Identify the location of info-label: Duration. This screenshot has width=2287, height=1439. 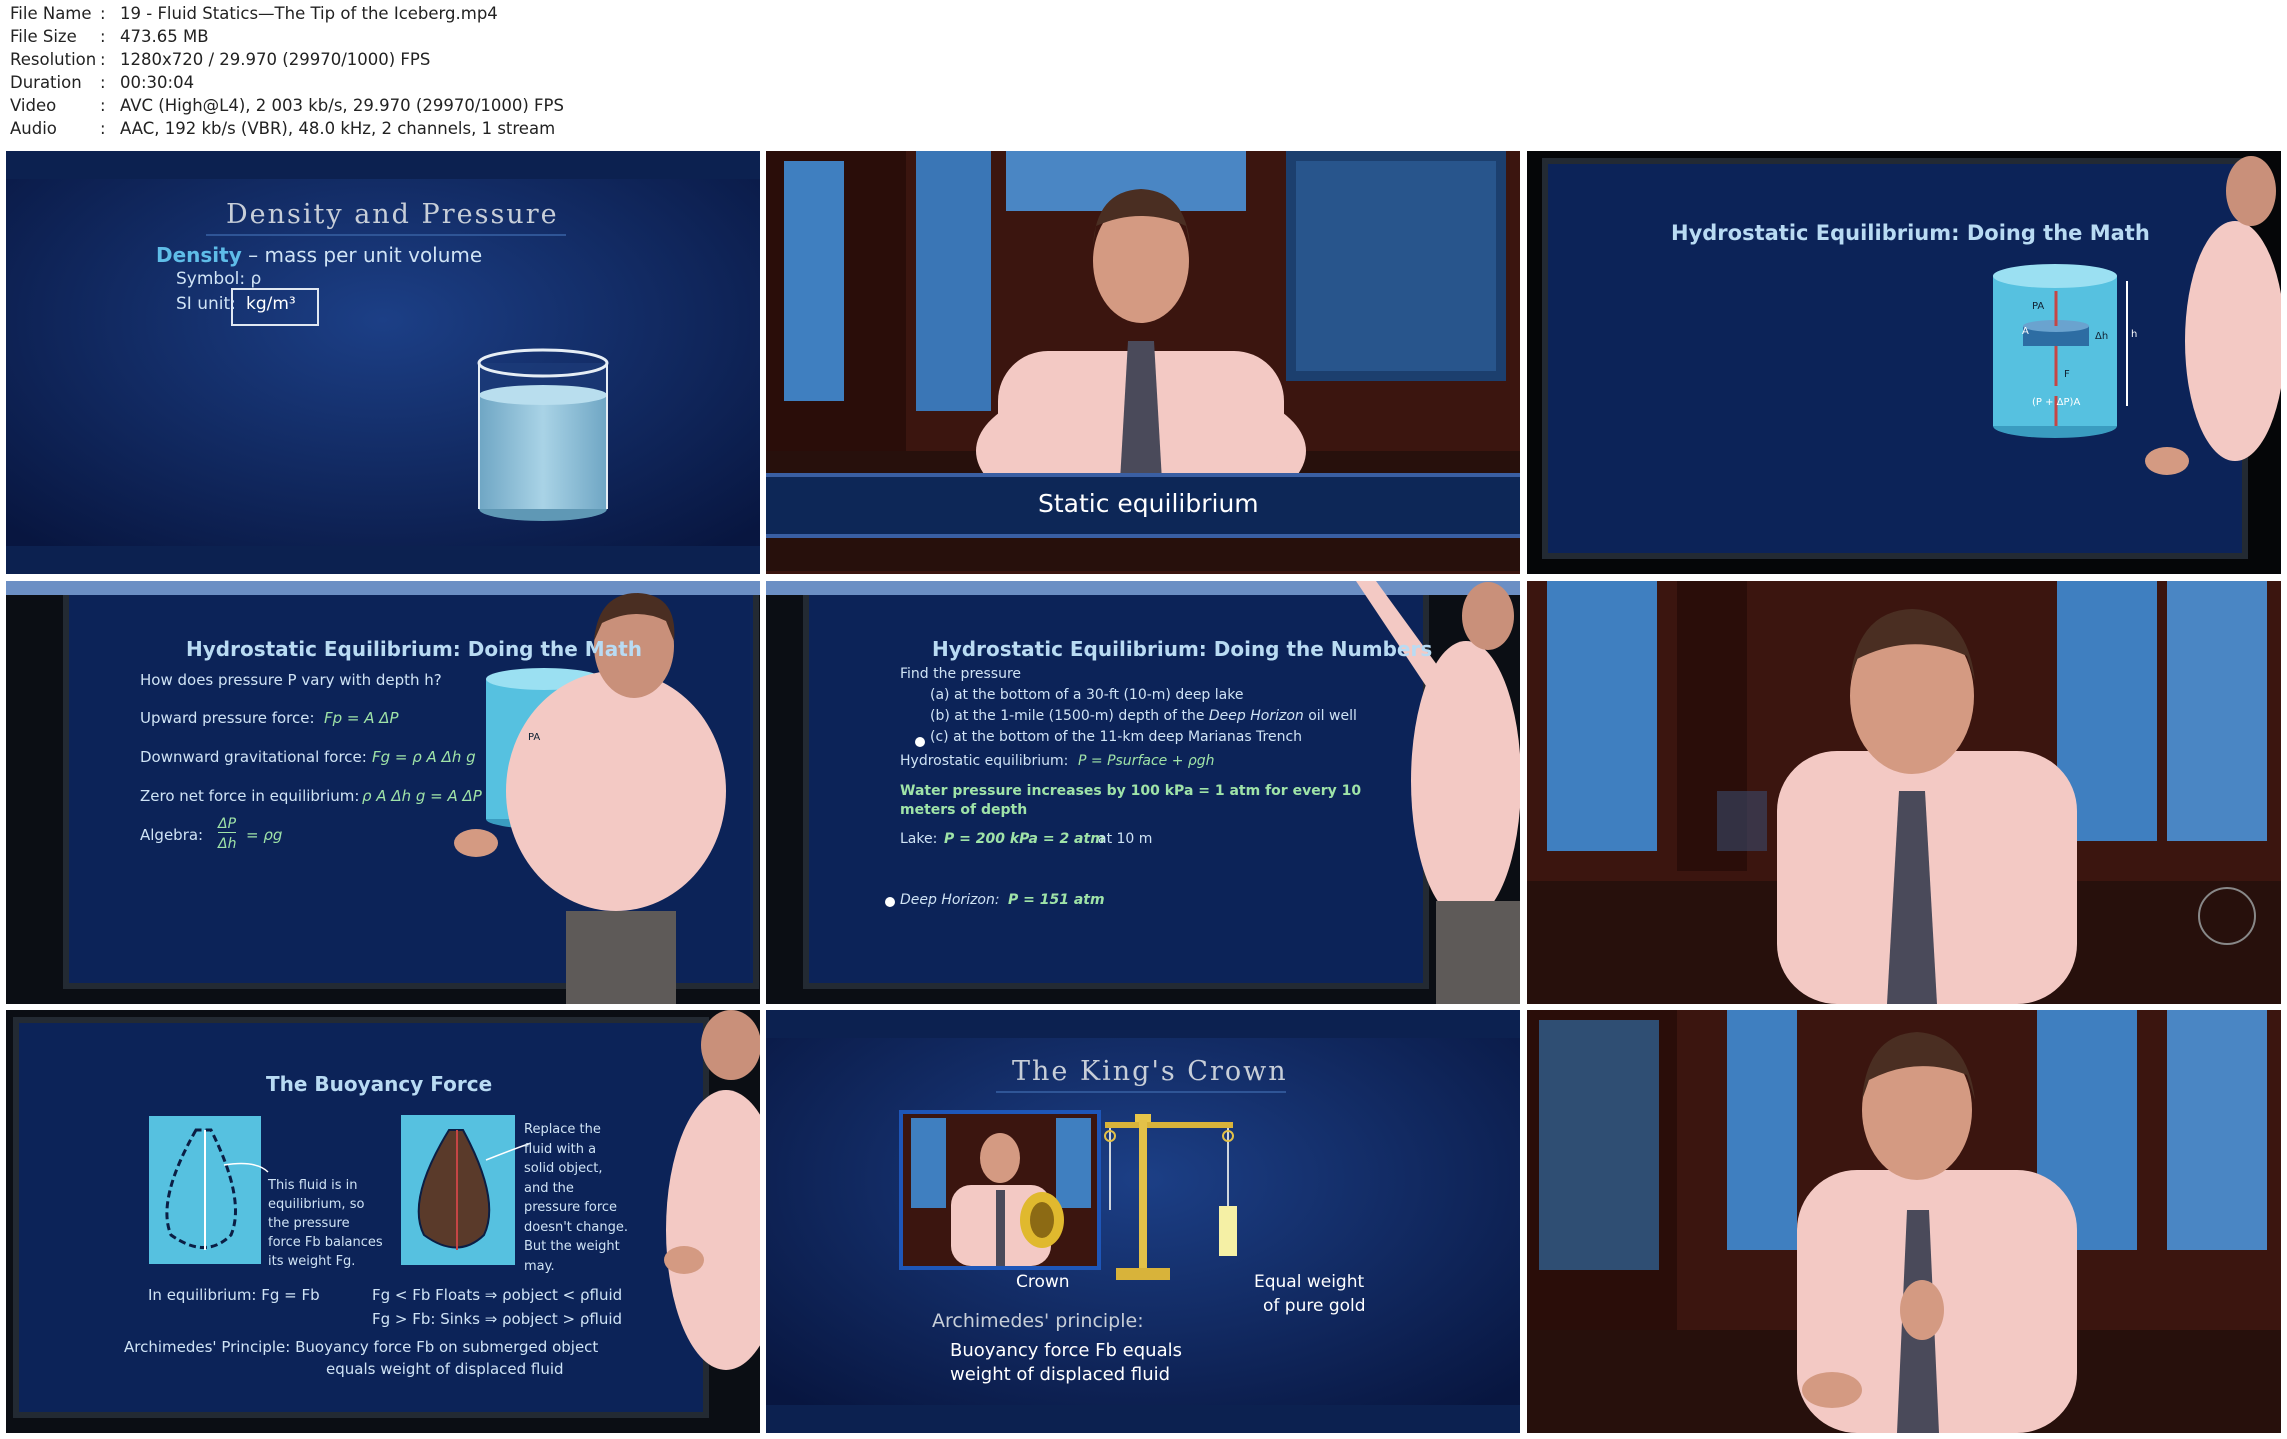
(46, 82).